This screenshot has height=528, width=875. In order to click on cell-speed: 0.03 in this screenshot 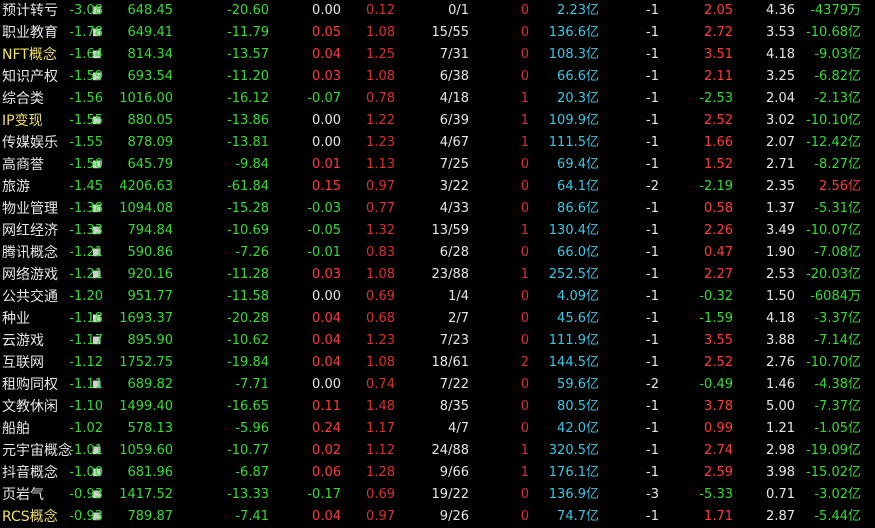, I will do `click(326, 76)`.